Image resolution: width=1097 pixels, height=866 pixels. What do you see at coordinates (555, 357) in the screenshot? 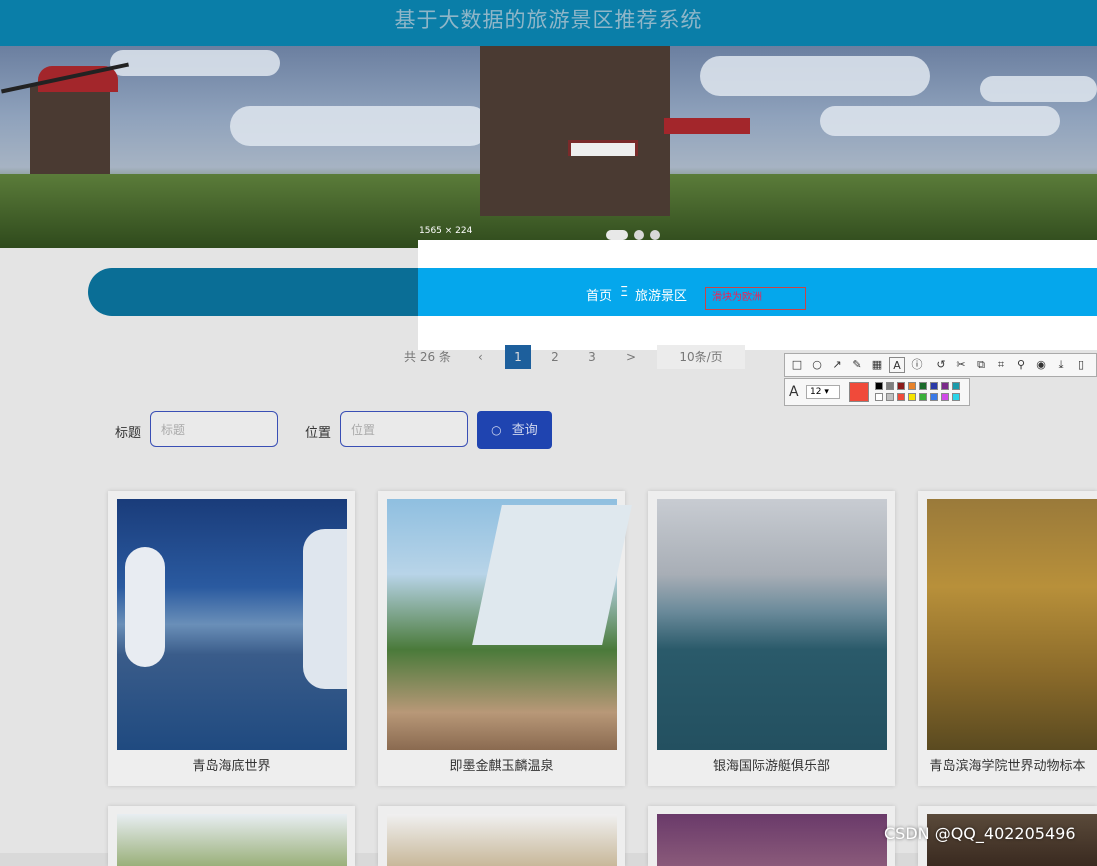
I see `page-2: 2` at bounding box center [555, 357].